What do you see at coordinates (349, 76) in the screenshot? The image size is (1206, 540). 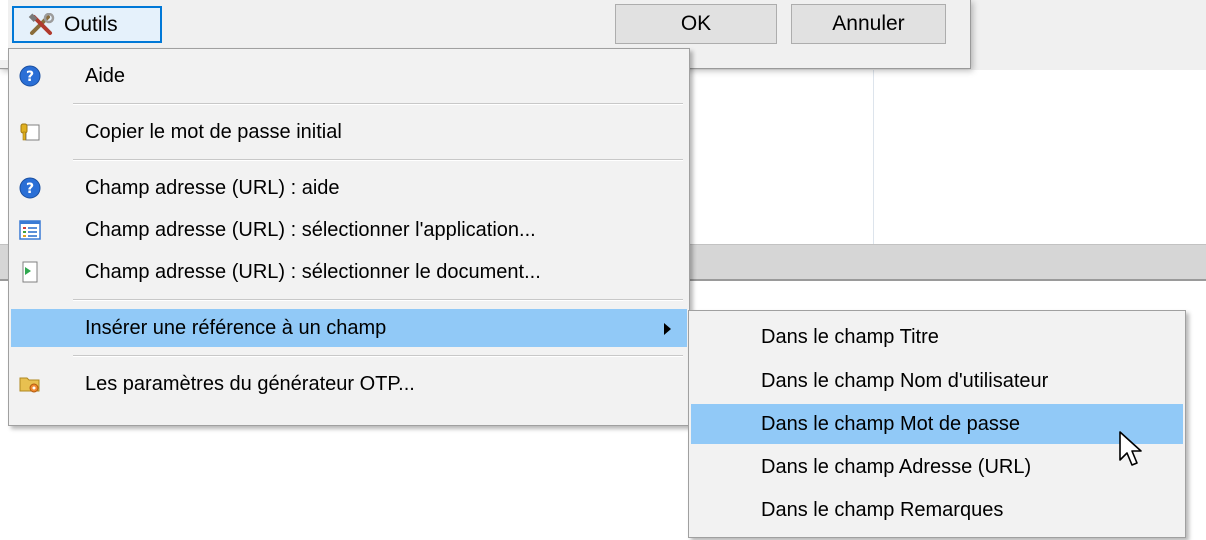 I see `menu-item-help: ? Aide` at bounding box center [349, 76].